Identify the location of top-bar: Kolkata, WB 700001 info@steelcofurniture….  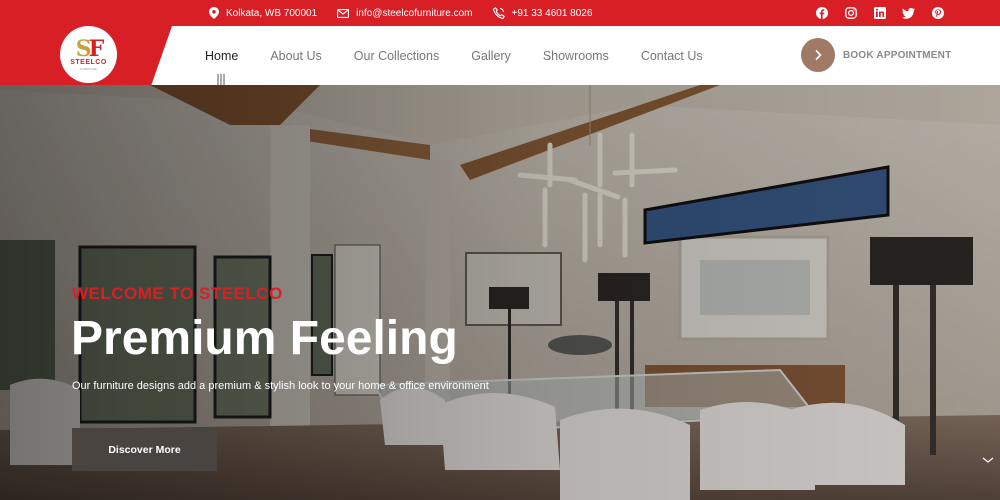
(500, 13).